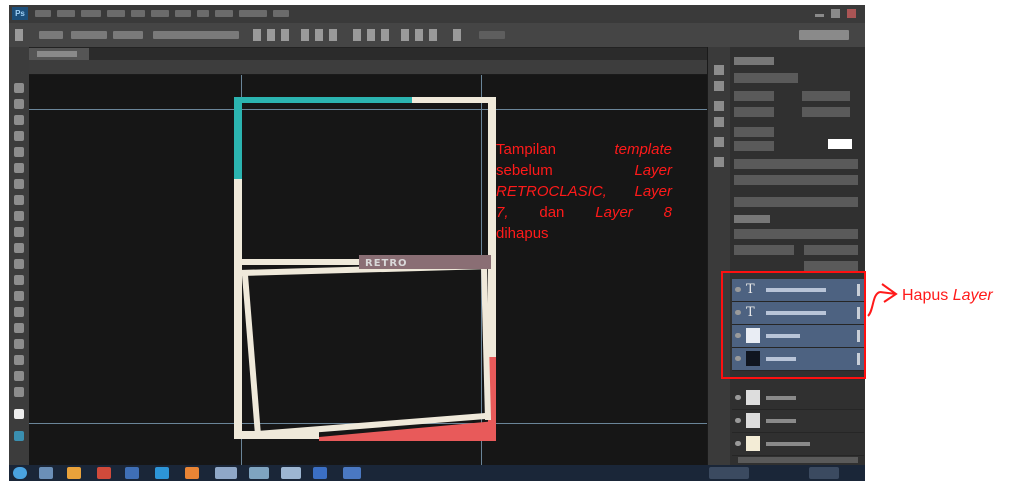 The width and height of the screenshot is (1021, 486). What do you see at coordinates (19, 88) in the screenshot?
I see `move-tool-icon` at bounding box center [19, 88].